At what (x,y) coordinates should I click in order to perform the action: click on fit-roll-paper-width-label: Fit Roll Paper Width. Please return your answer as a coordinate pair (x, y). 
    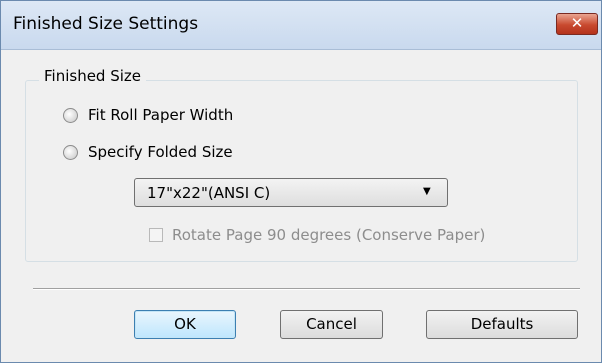
    Looking at the image, I should click on (160, 115).